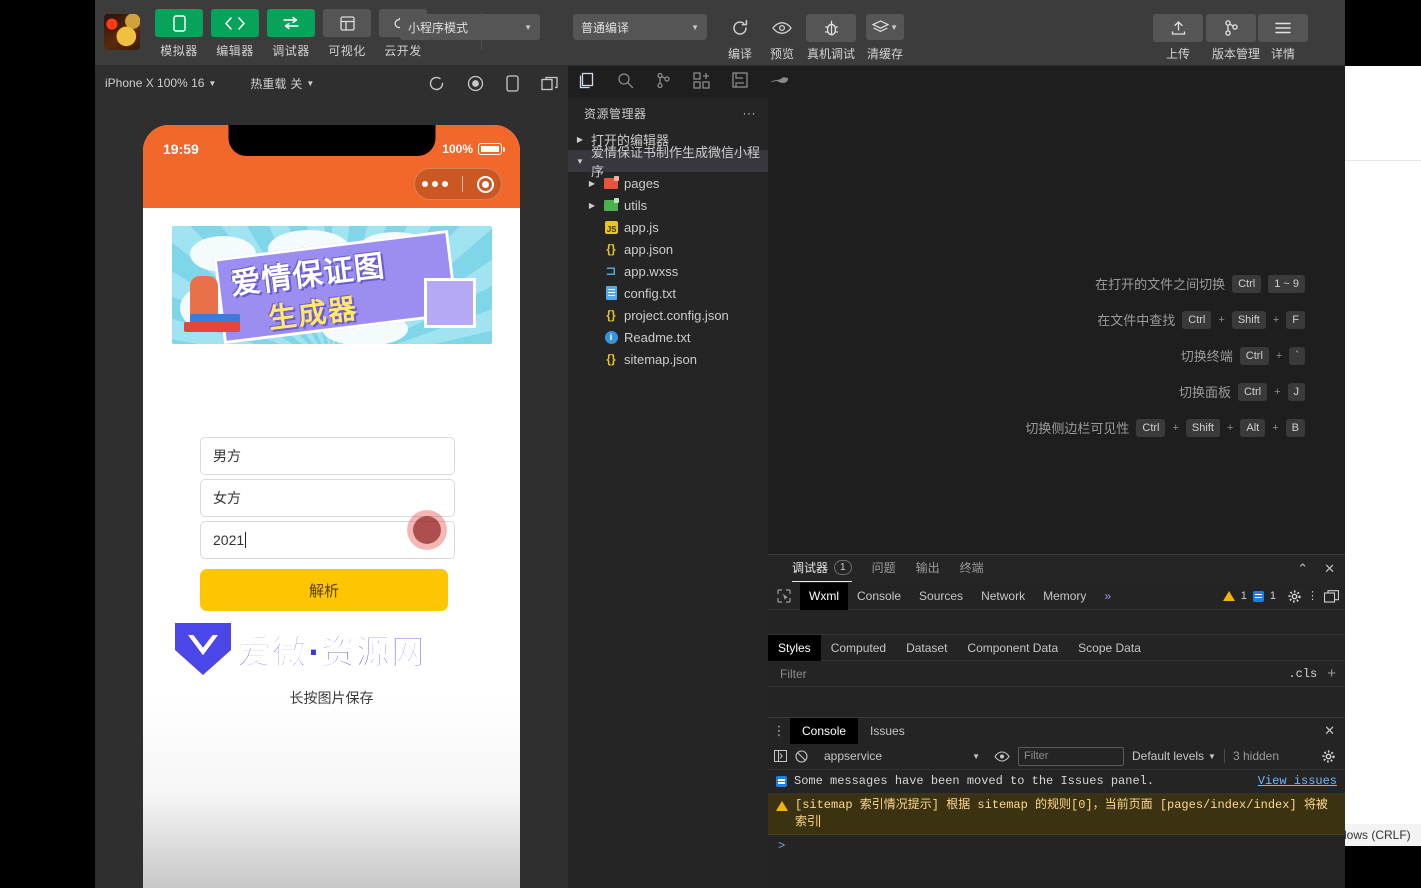 The width and height of the screenshot is (1421, 888). Describe the element at coordinates (436, 83) in the screenshot. I see `refresh-icon` at that location.